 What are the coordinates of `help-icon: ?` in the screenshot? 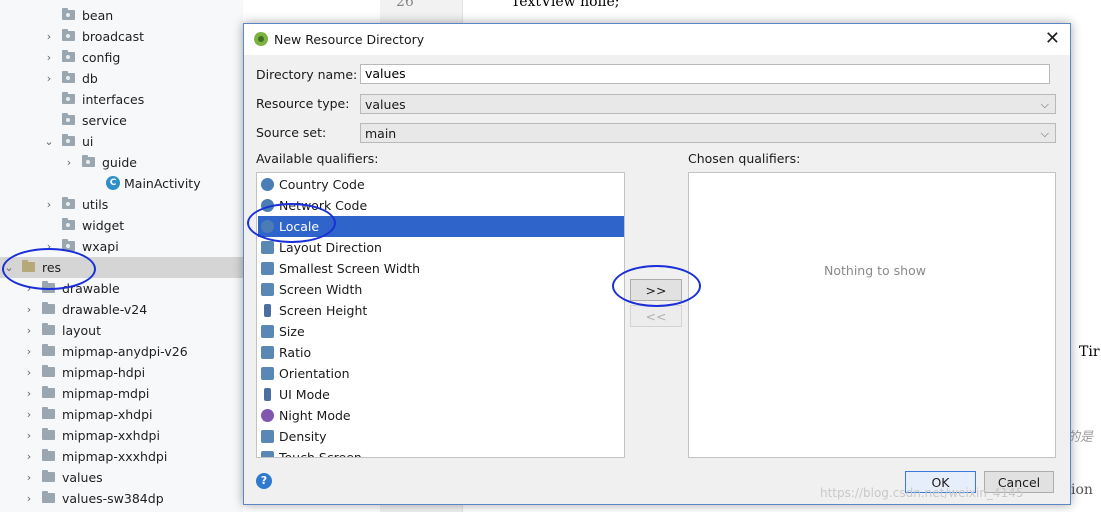 It's located at (264, 481).